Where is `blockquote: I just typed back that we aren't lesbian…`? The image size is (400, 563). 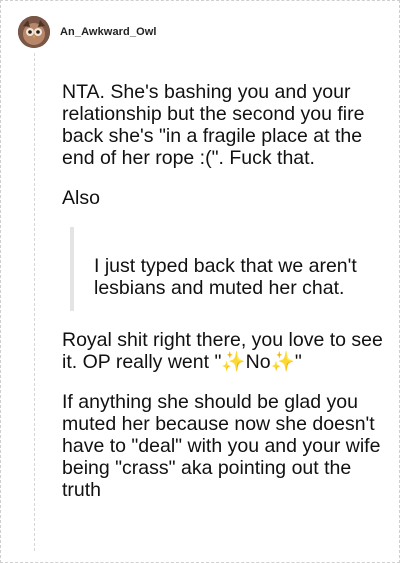
blockquote: I just typed back that we aren't lesbian… is located at coordinates (227, 269).